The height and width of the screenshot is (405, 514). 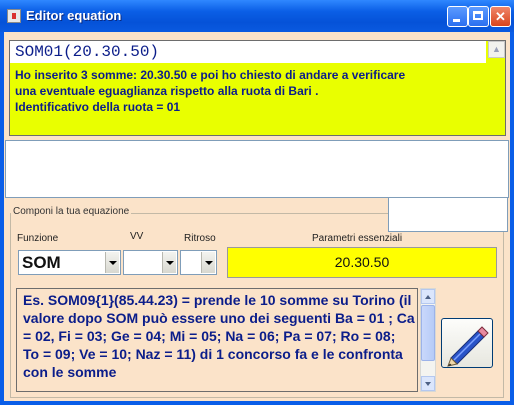 I want to click on scroll-up-icon, so click(x=428, y=296).